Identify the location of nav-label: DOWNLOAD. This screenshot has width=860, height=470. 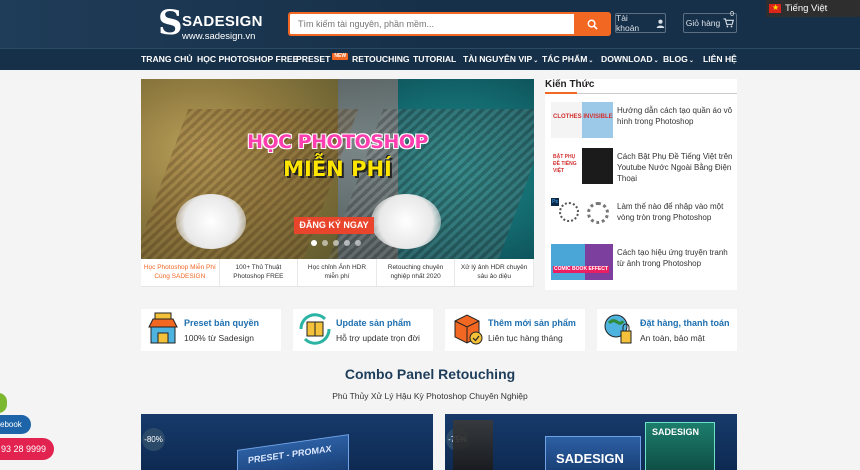
(627, 59).